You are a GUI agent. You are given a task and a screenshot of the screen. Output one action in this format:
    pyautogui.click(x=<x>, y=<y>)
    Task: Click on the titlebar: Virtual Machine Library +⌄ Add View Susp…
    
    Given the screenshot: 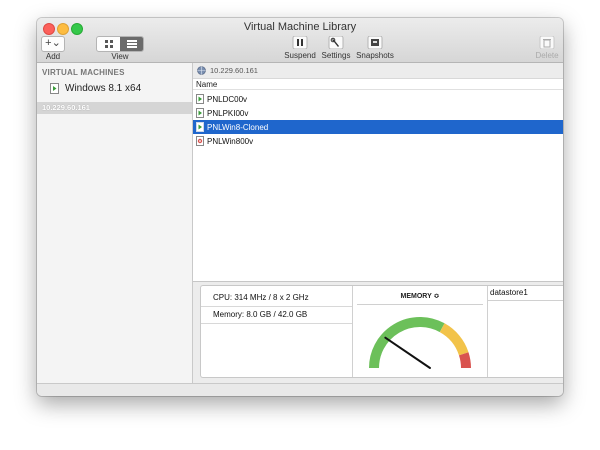 What is the action you would take?
    pyautogui.click(x=300, y=40)
    